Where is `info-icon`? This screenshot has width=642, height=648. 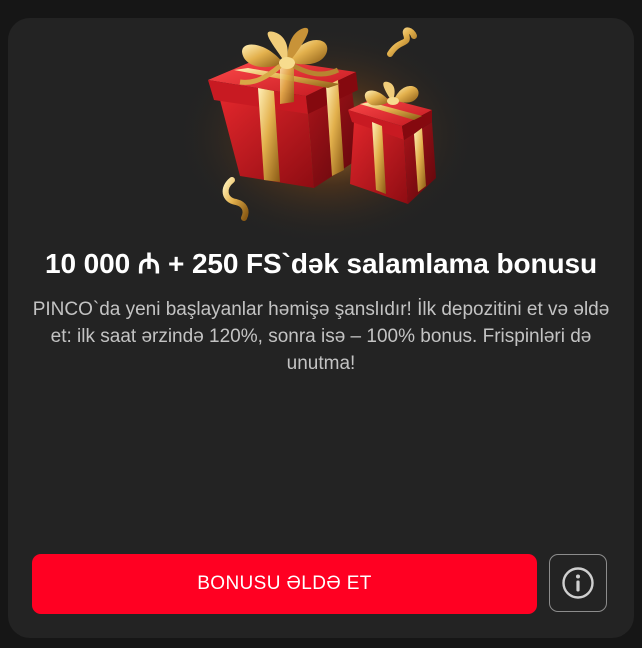
info-icon is located at coordinates (578, 583).